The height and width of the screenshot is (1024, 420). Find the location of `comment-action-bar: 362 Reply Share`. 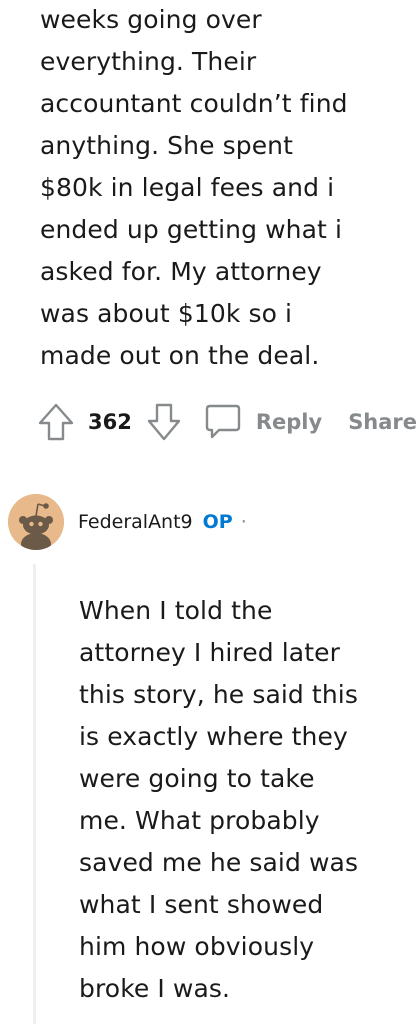

comment-action-bar: 362 Reply Share is located at coordinates (226, 422).